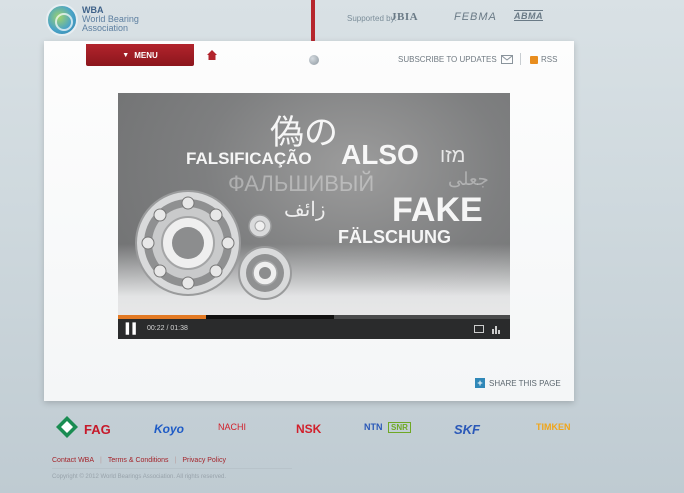 The width and height of the screenshot is (684, 493). I want to click on time-display: 00:22 / 01:38, so click(167, 328).